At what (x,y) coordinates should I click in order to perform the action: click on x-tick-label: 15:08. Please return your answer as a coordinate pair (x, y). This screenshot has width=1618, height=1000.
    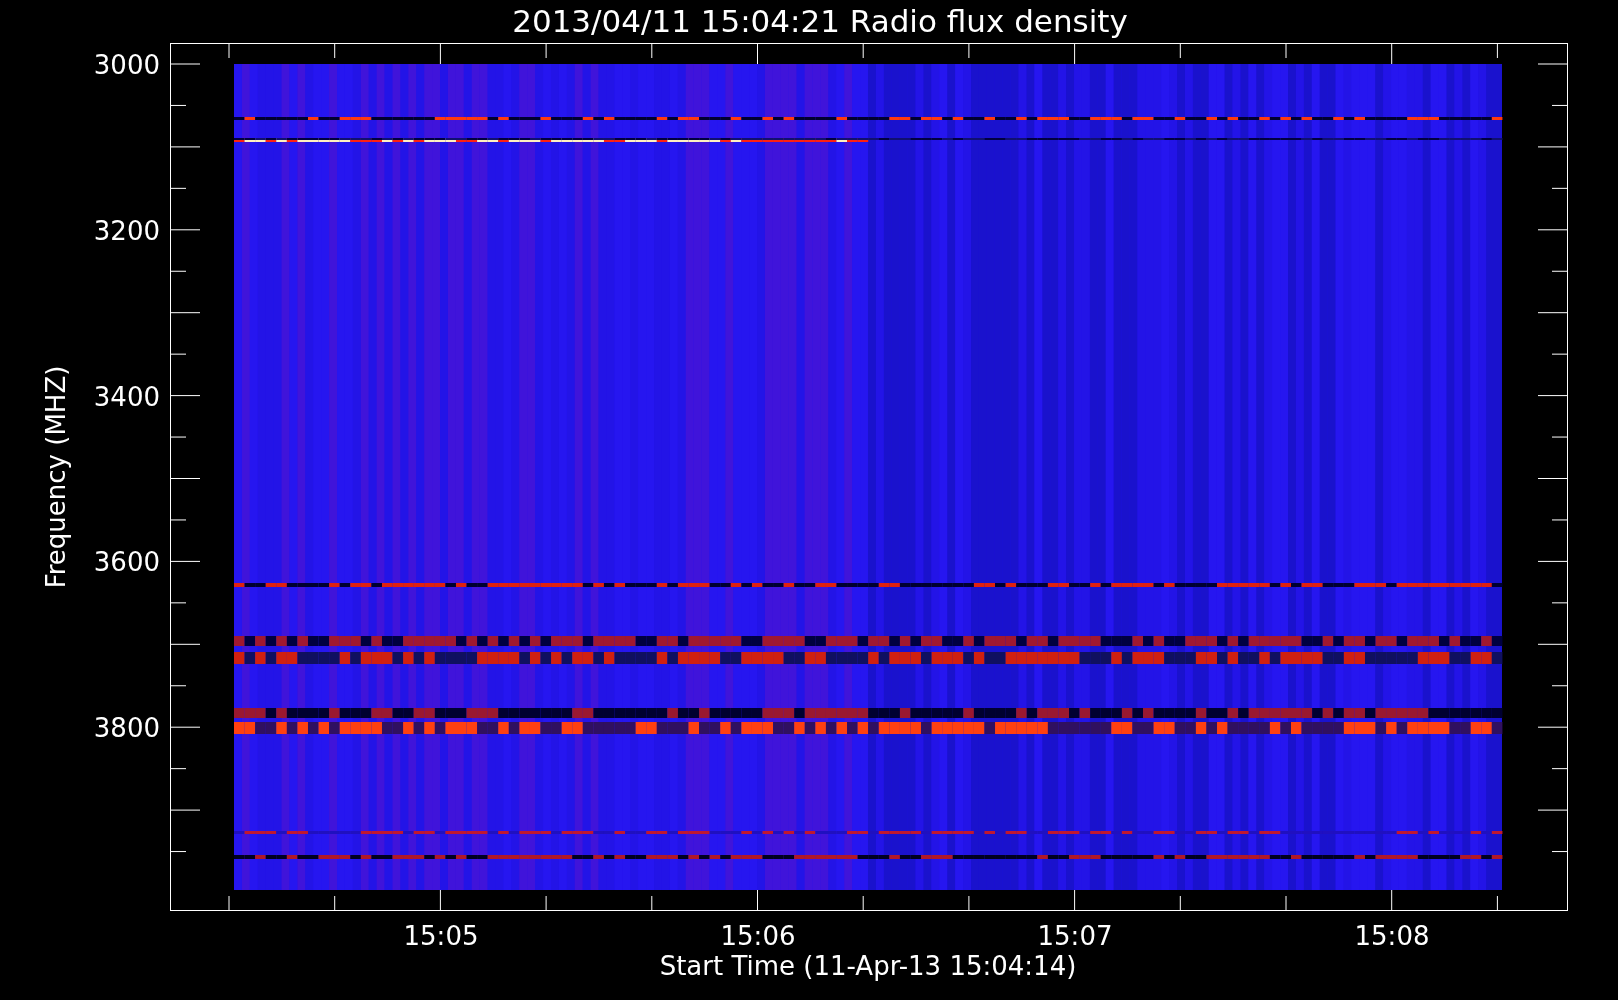
    Looking at the image, I should click on (1392, 936).